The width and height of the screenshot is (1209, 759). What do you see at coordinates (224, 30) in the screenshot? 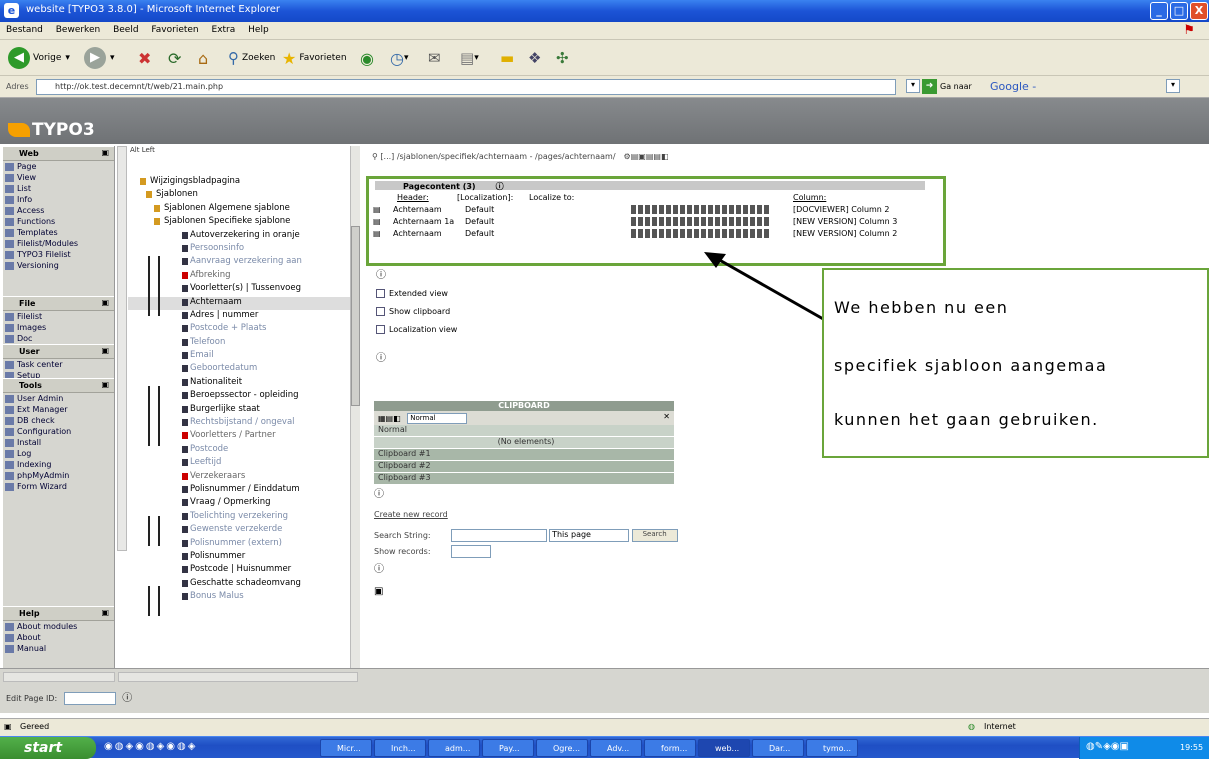
I see `menu-extra: Extra` at bounding box center [224, 30].